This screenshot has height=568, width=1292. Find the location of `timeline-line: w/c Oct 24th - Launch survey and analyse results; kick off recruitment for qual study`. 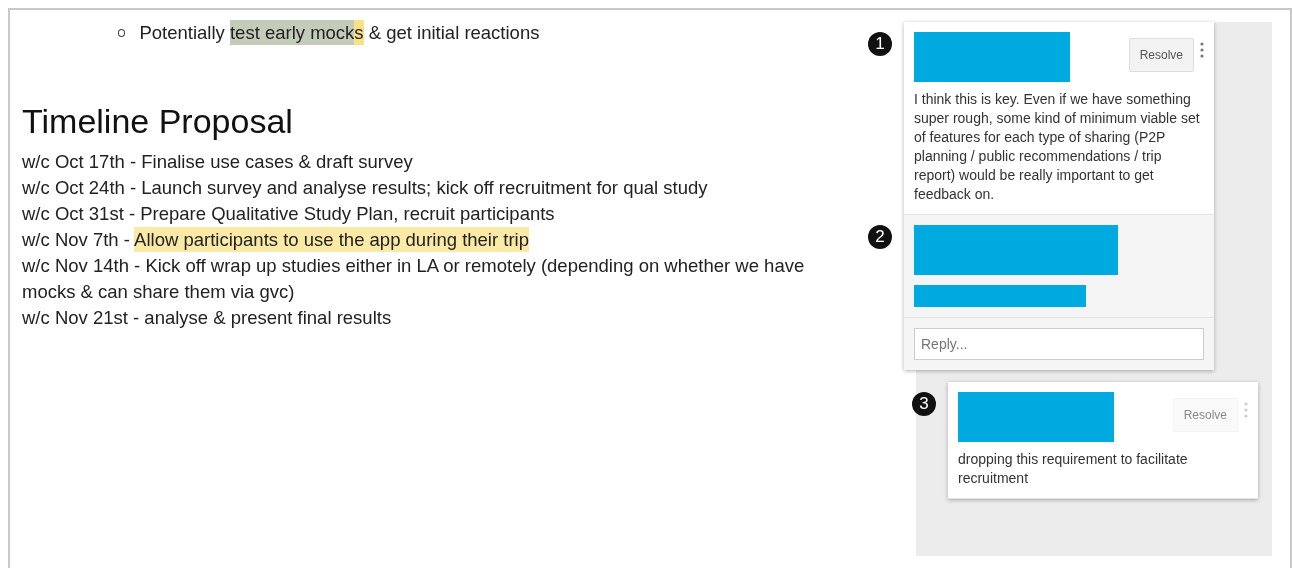

timeline-line: w/c Oct 24th - Launch survey and analyse results; kick off recruitment for qual study is located at coordinates (365, 188).